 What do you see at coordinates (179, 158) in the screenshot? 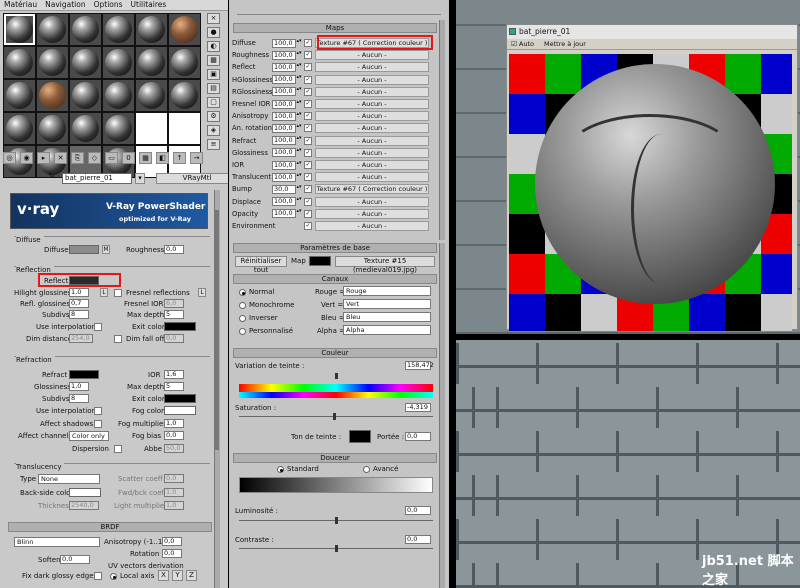
I see `go-parent-icon: ↑` at bounding box center [179, 158].